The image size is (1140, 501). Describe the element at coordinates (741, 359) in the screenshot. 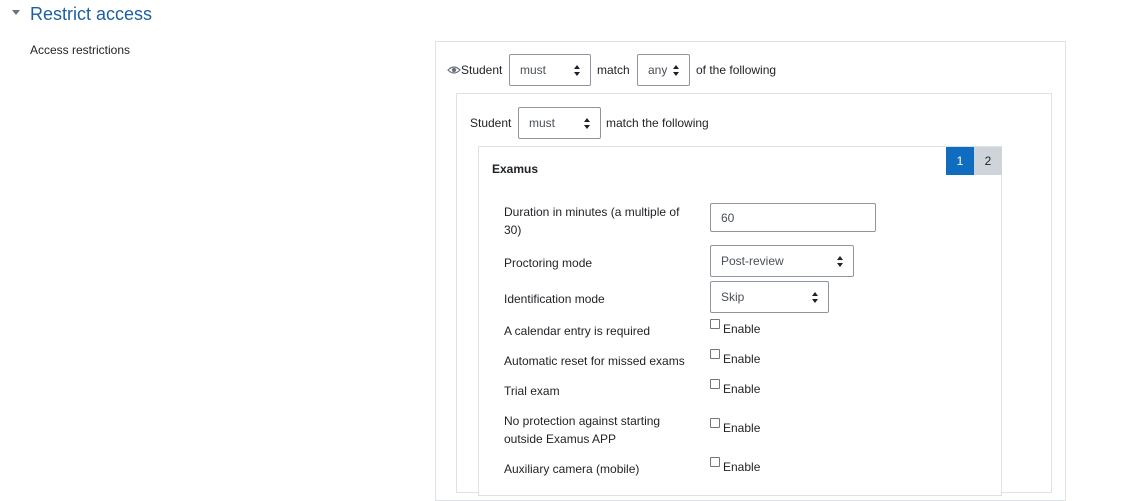

I see `auto-reset-enable-label: Enable` at that location.